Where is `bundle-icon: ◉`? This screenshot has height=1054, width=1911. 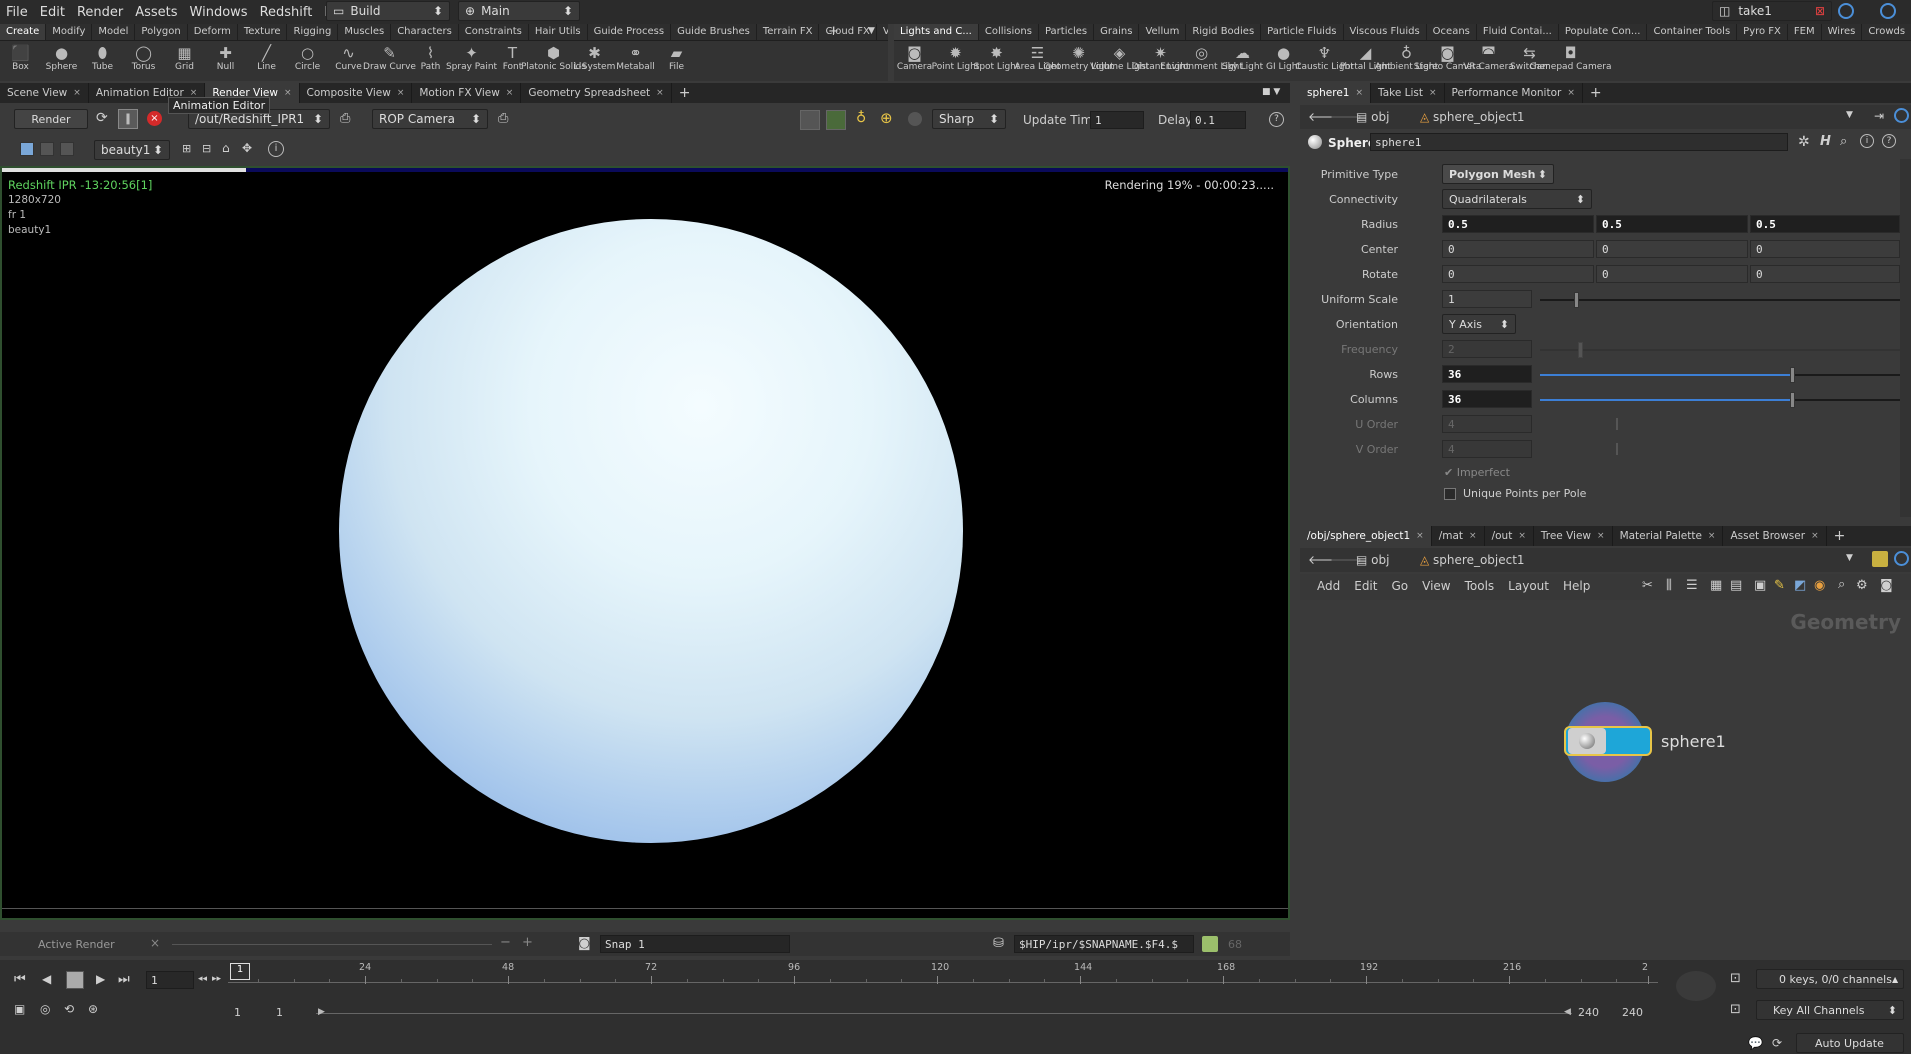 bundle-icon: ◉ is located at coordinates (1819, 585).